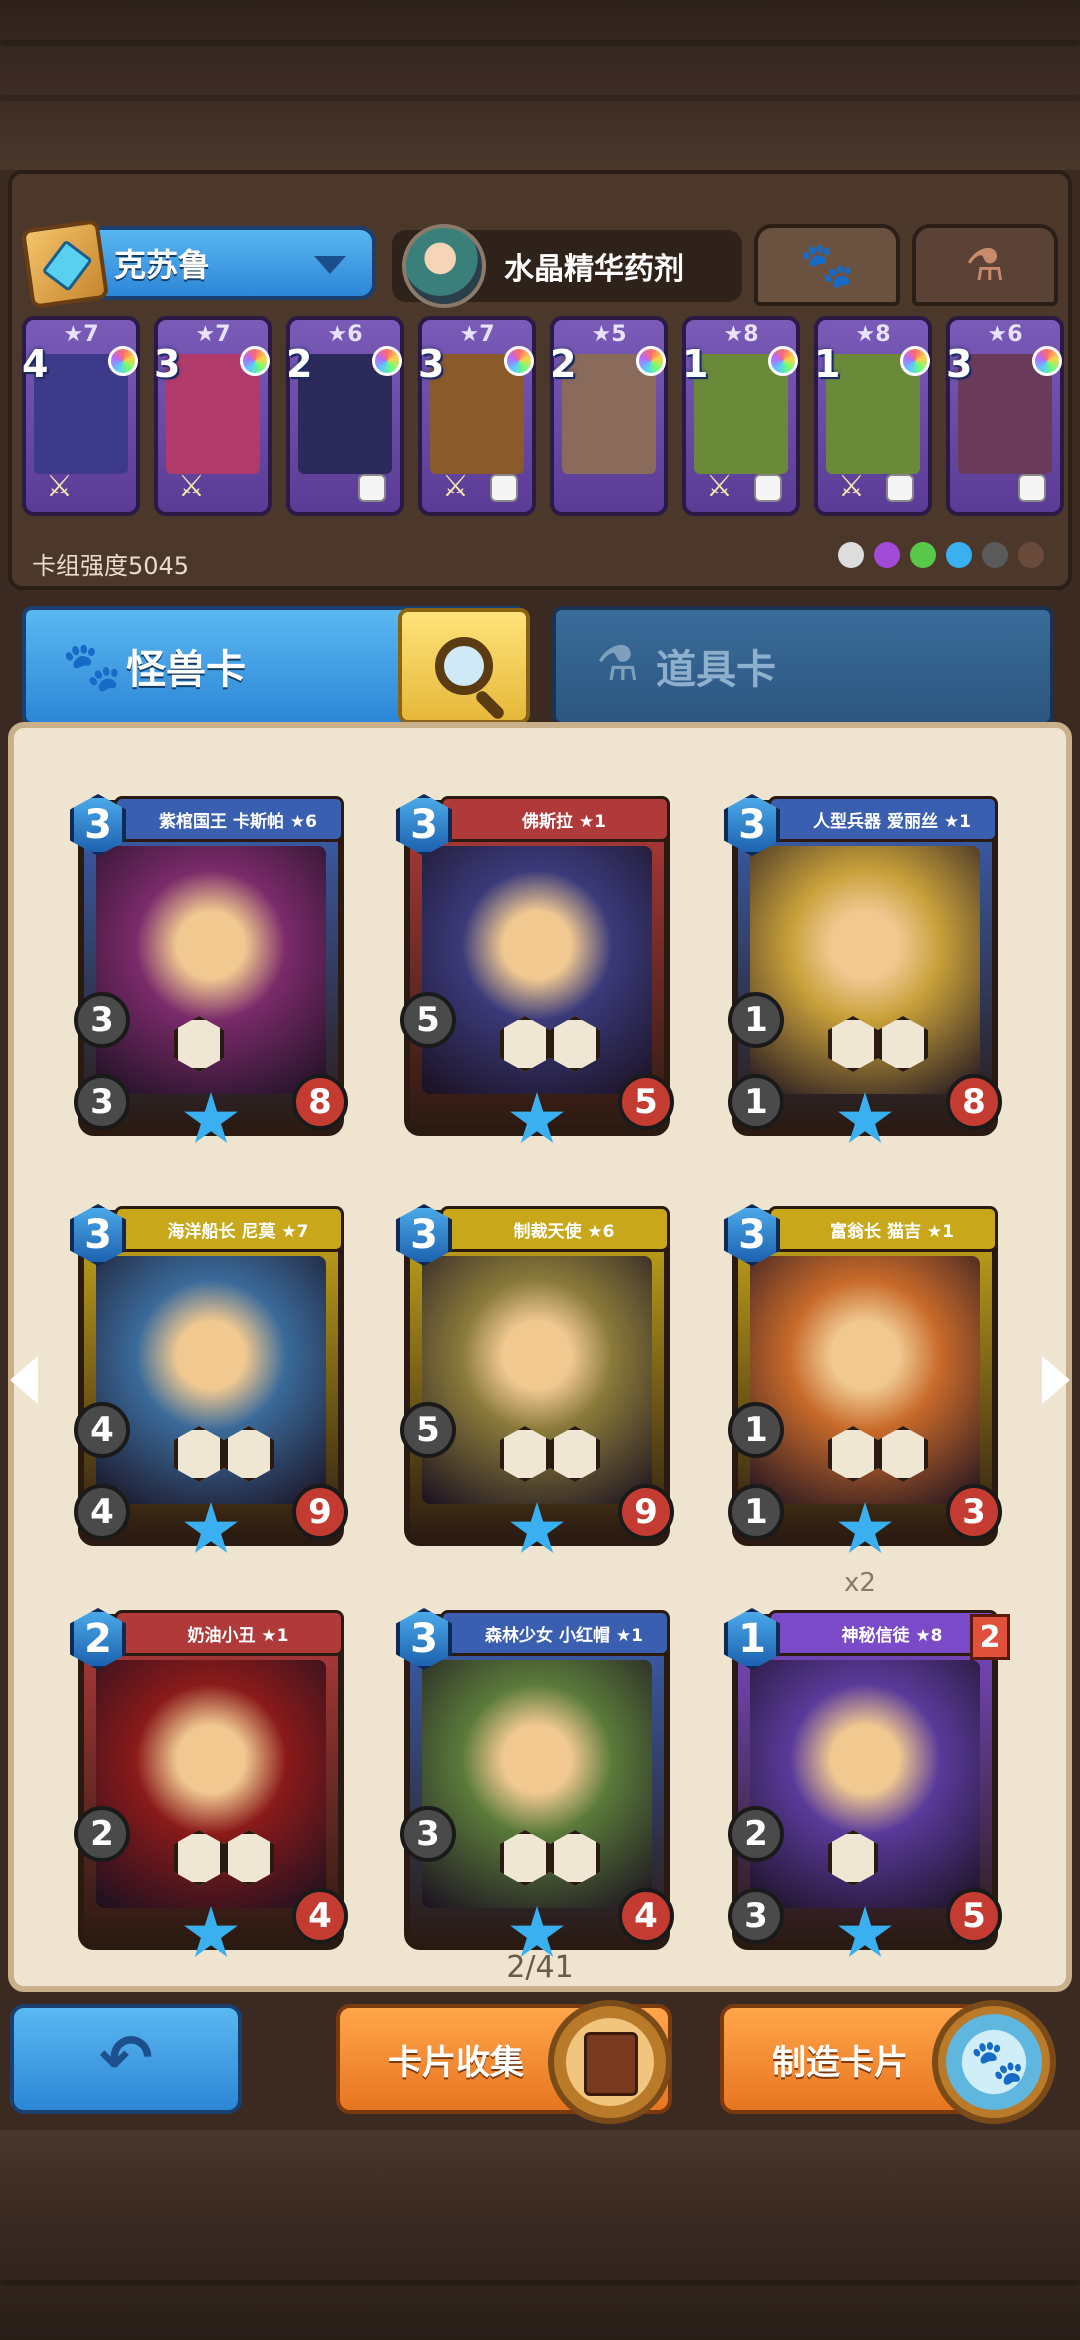 Image resolution: width=1080 pixels, height=2340 pixels. I want to click on hero-avatar, so click(444, 266).